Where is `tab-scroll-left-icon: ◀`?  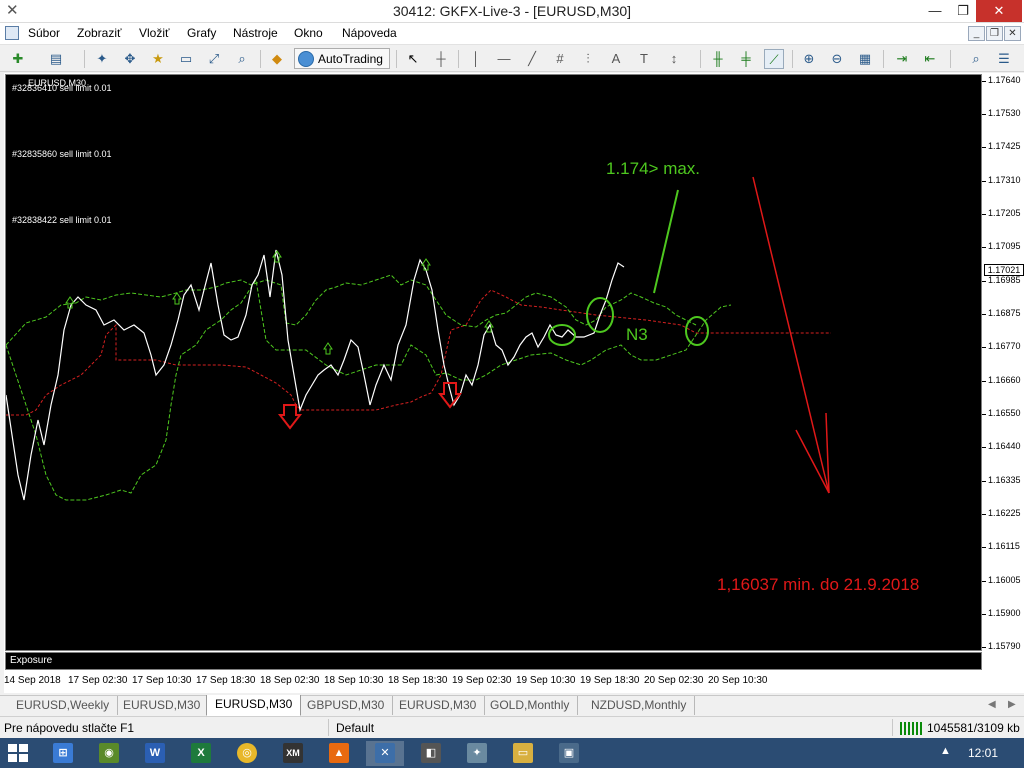
tab-scroll-left-icon: ◀ is located at coordinates (992, 704).